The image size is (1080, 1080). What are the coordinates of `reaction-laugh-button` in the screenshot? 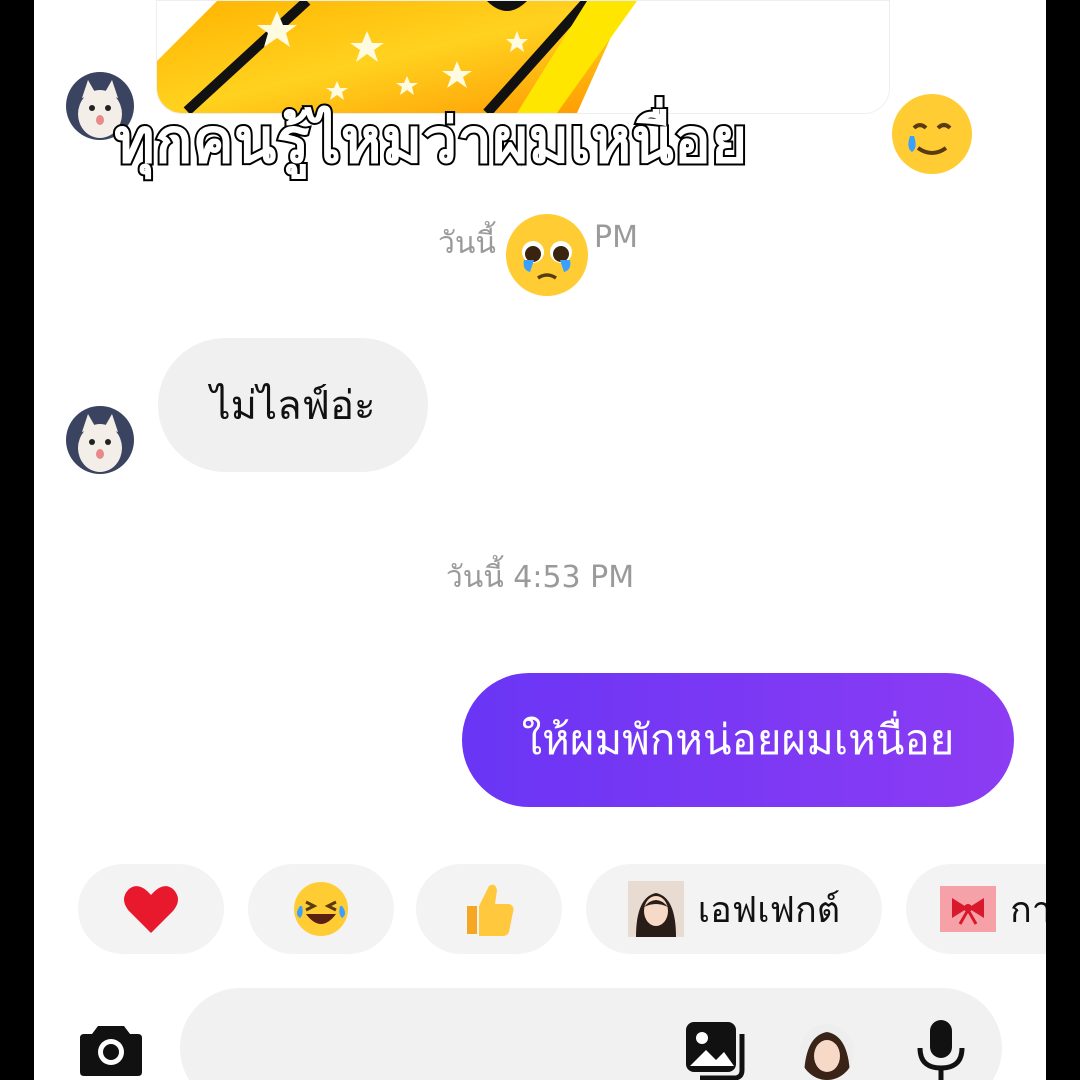 It's located at (321, 909).